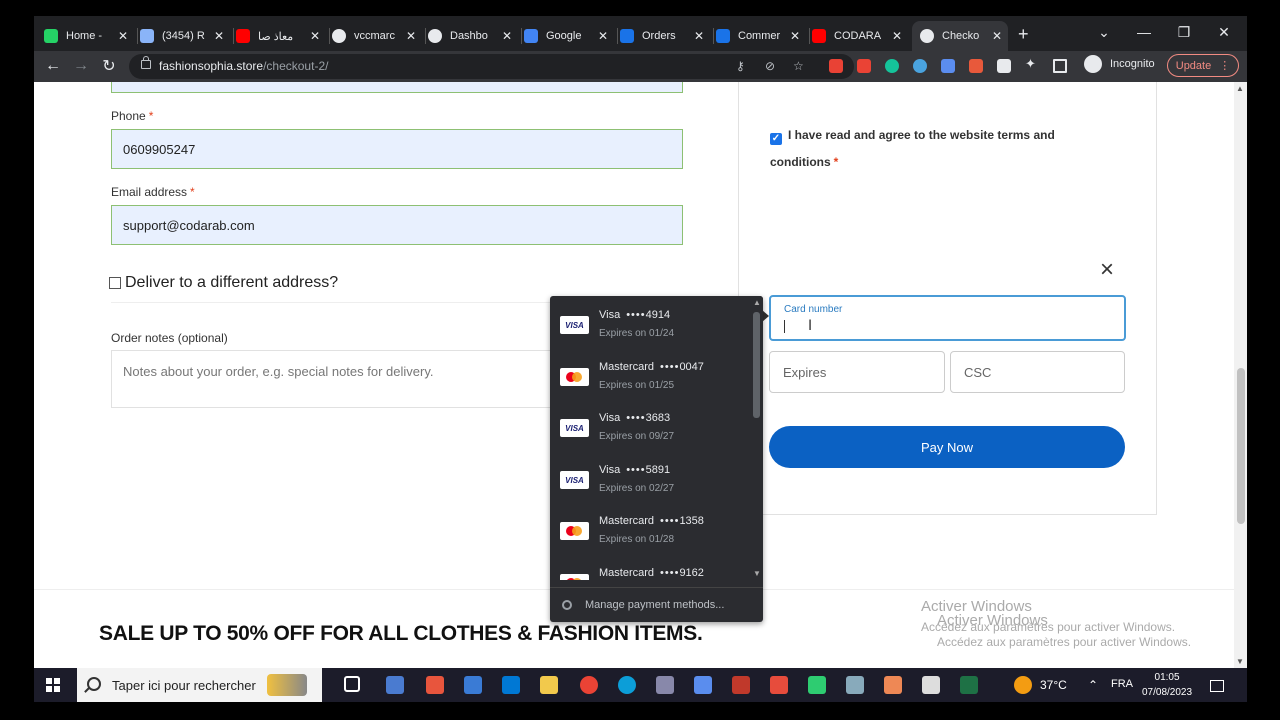  What do you see at coordinates (397, 225) in the screenshot?
I see `email-input: support@codarab.com` at bounding box center [397, 225].